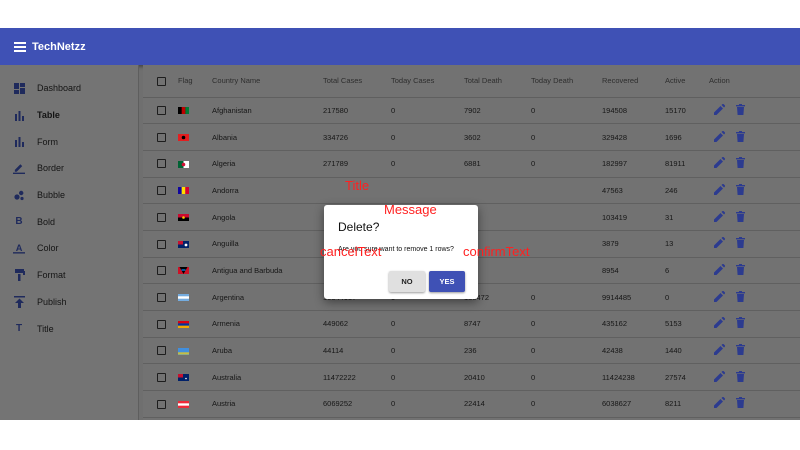  I want to click on annotation-title: Title, so click(357, 185).